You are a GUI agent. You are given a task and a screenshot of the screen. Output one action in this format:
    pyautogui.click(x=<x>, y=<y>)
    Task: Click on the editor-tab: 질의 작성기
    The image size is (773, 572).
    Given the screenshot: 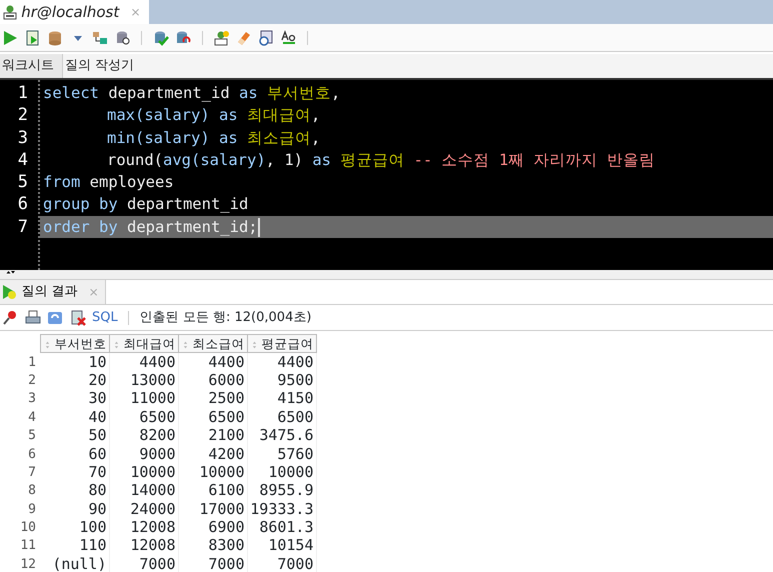 What is the action you would take?
    pyautogui.click(x=102, y=66)
    